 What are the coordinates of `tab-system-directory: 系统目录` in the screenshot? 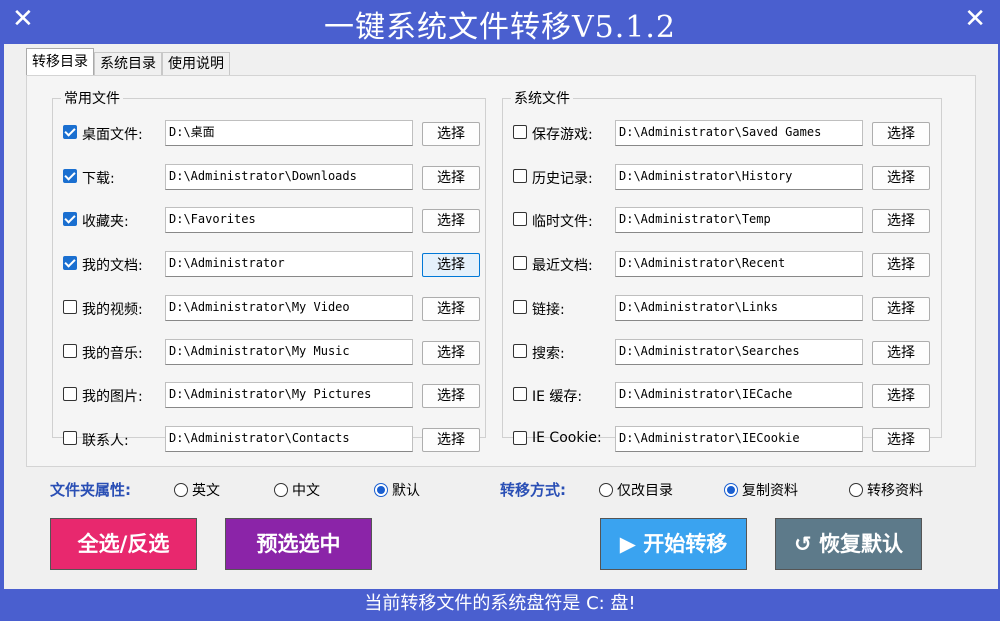 It's located at (128, 63).